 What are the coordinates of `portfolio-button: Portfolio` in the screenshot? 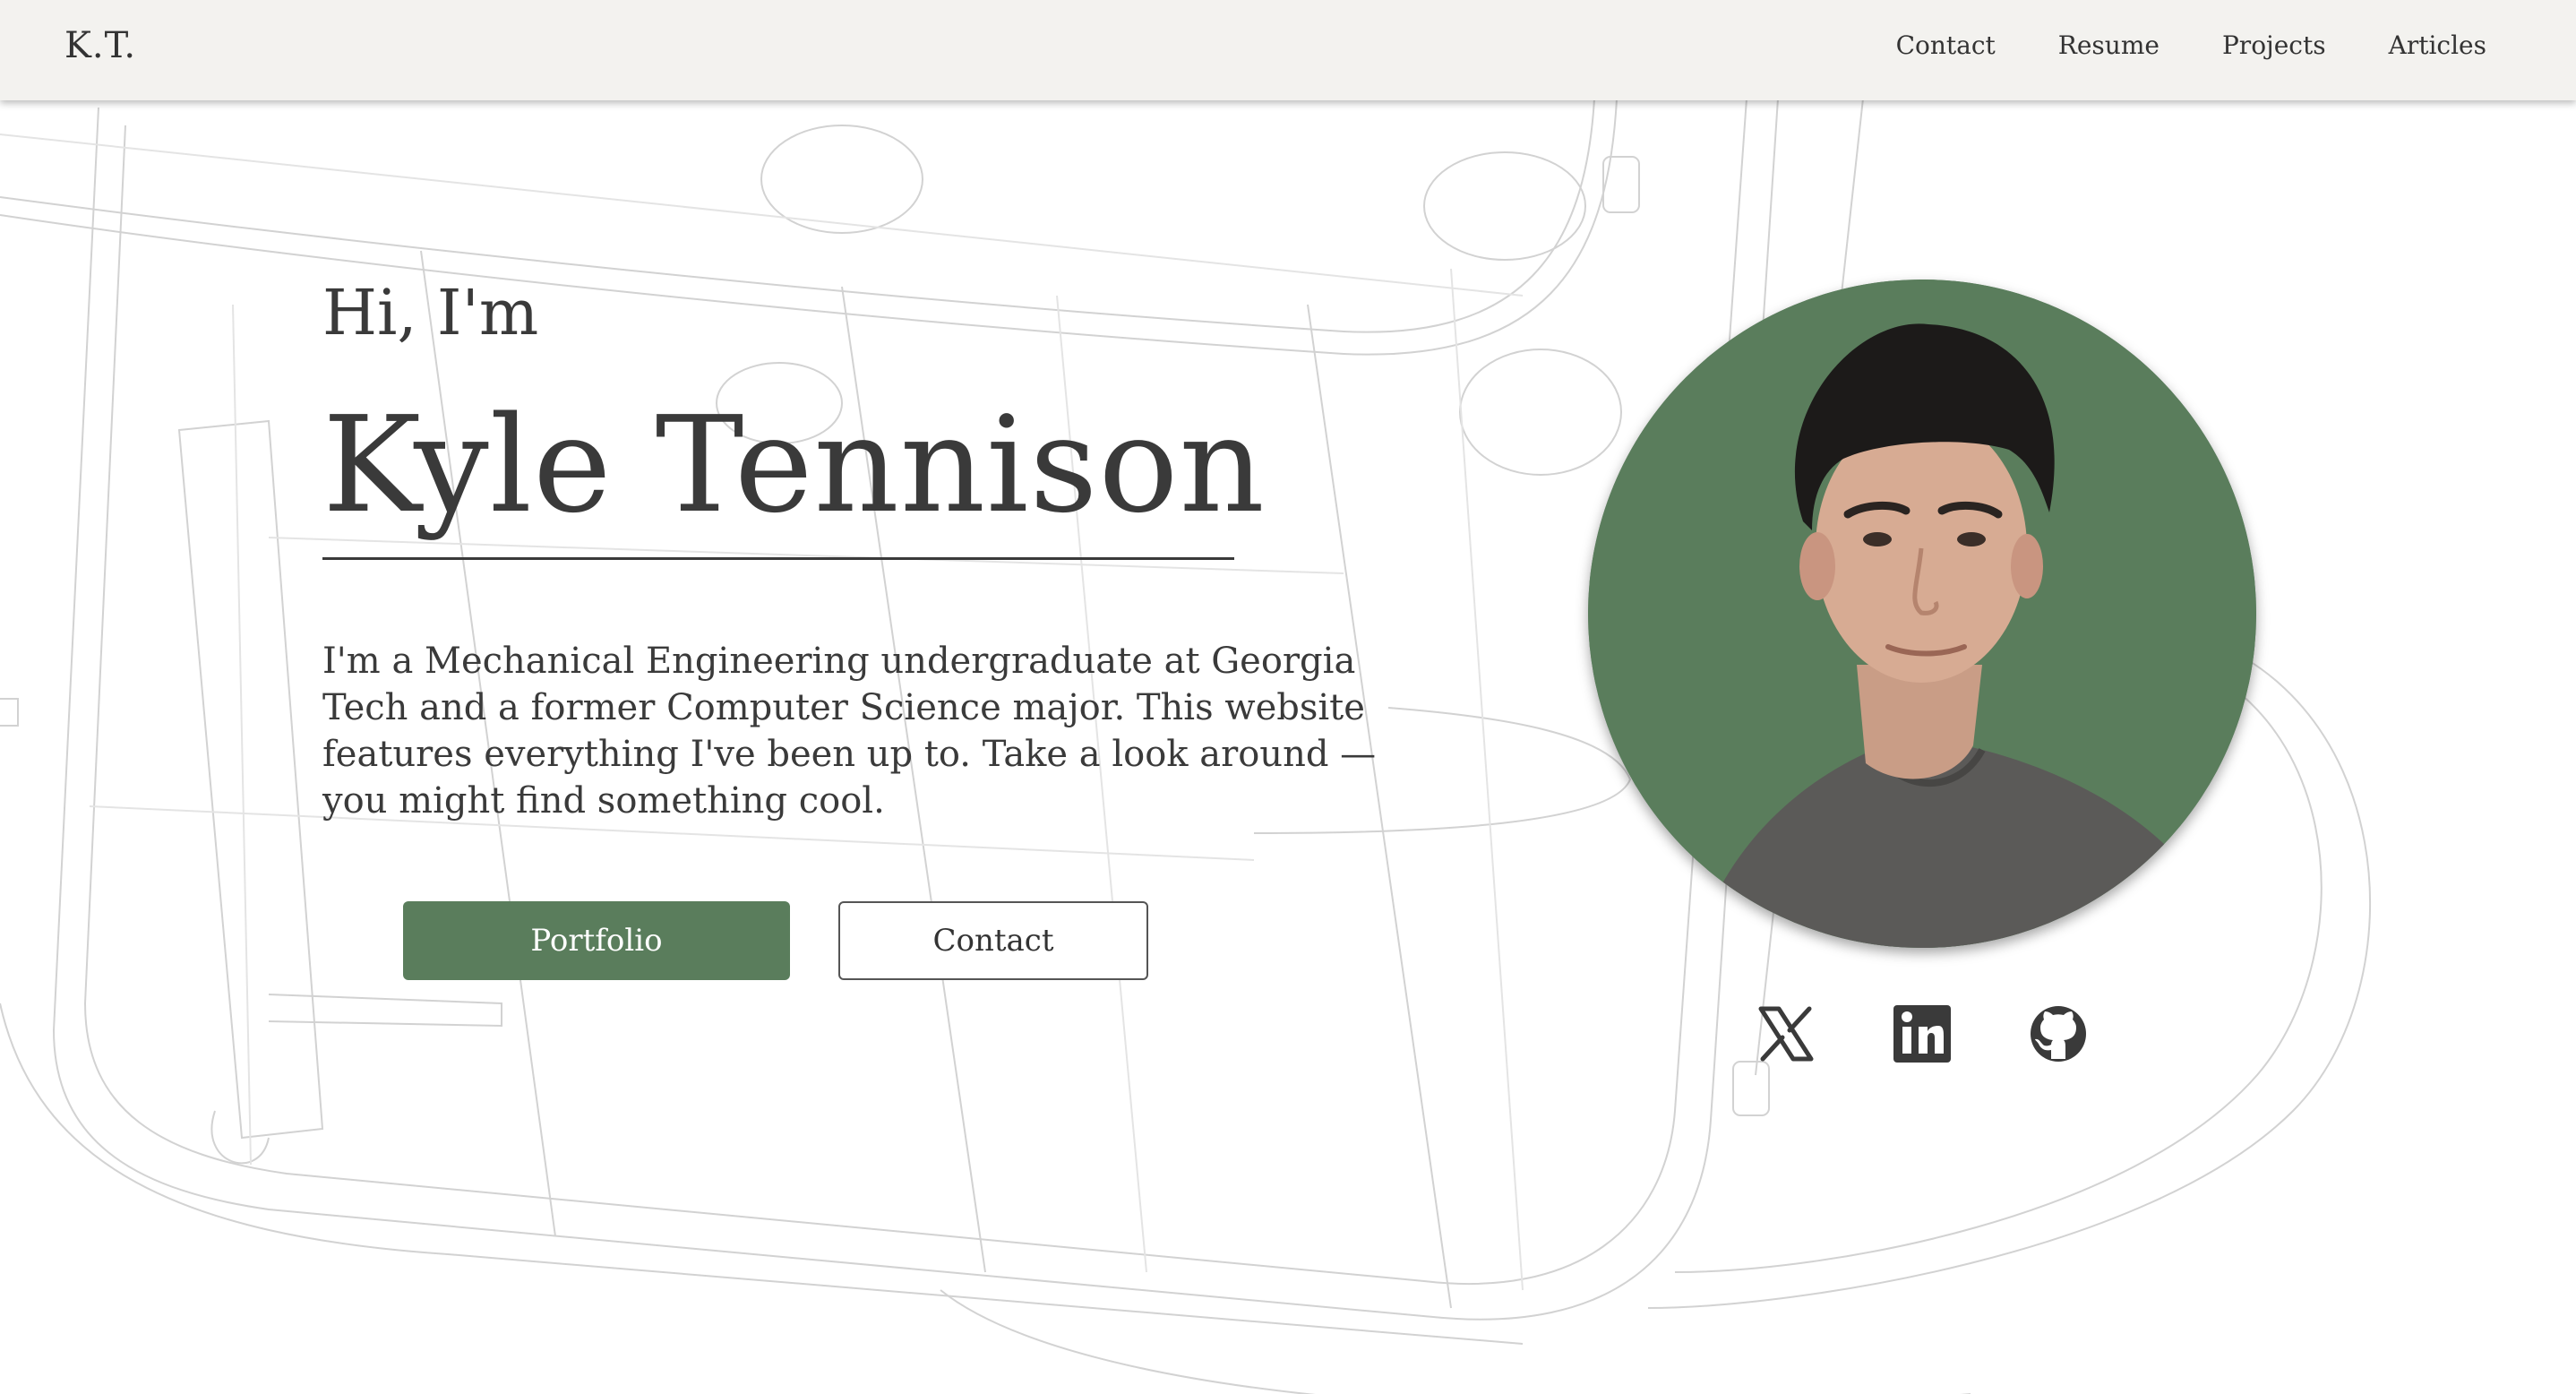 It's located at (596, 940).